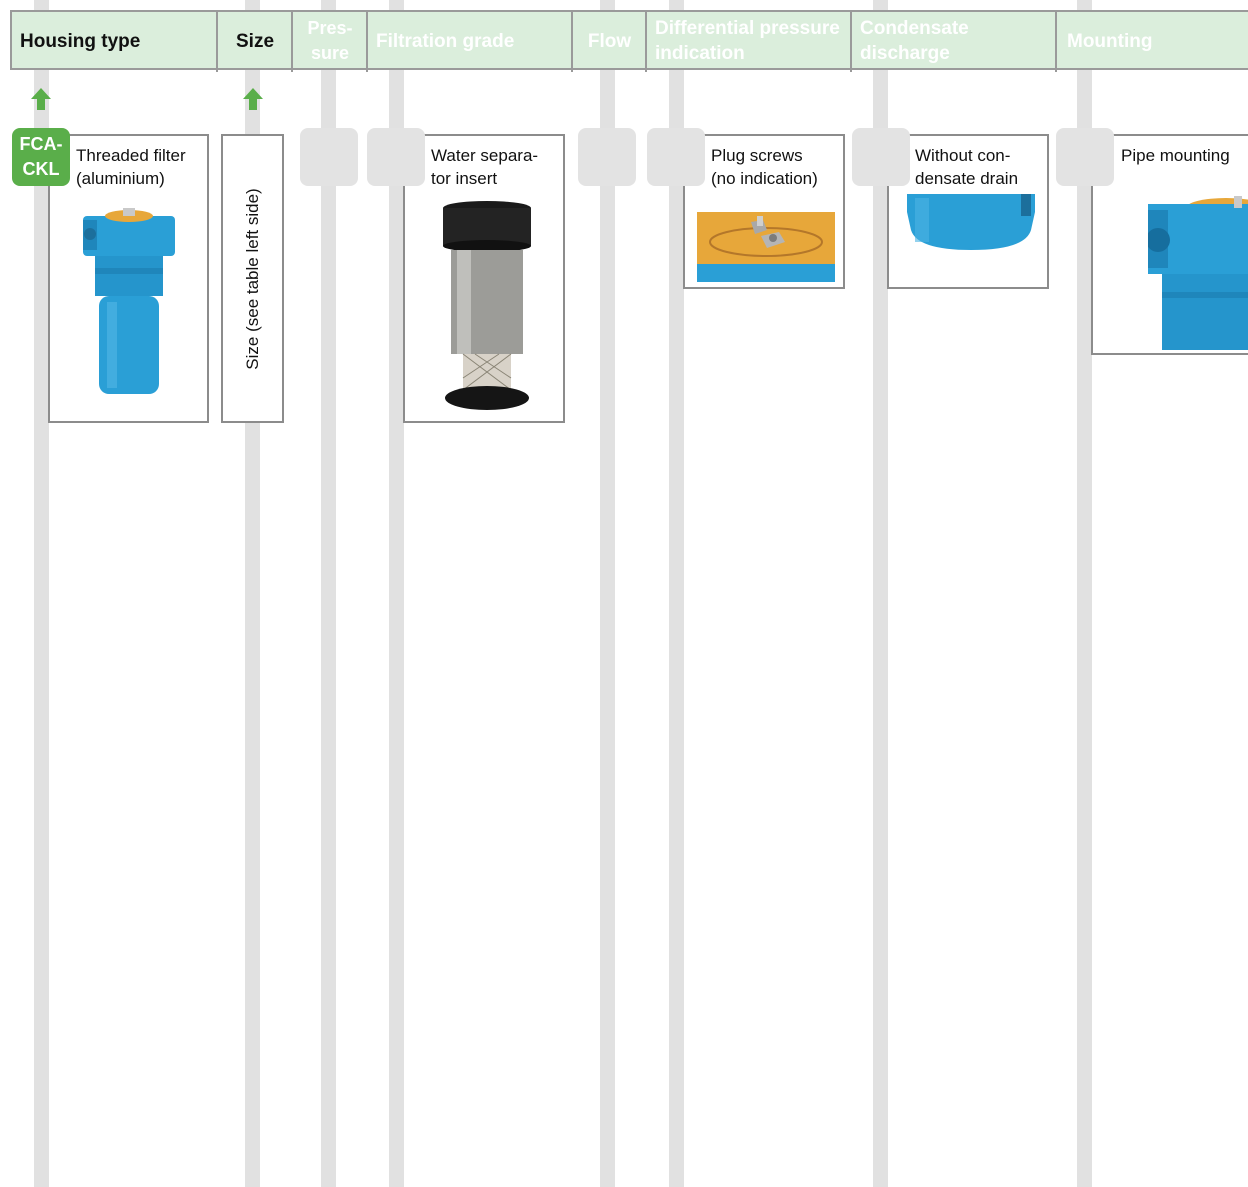 The image size is (1248, 1187). Describe the element at coordinates (464, 178) in the screenshot. I see `filtration-label-line2: tor insert` at that location.